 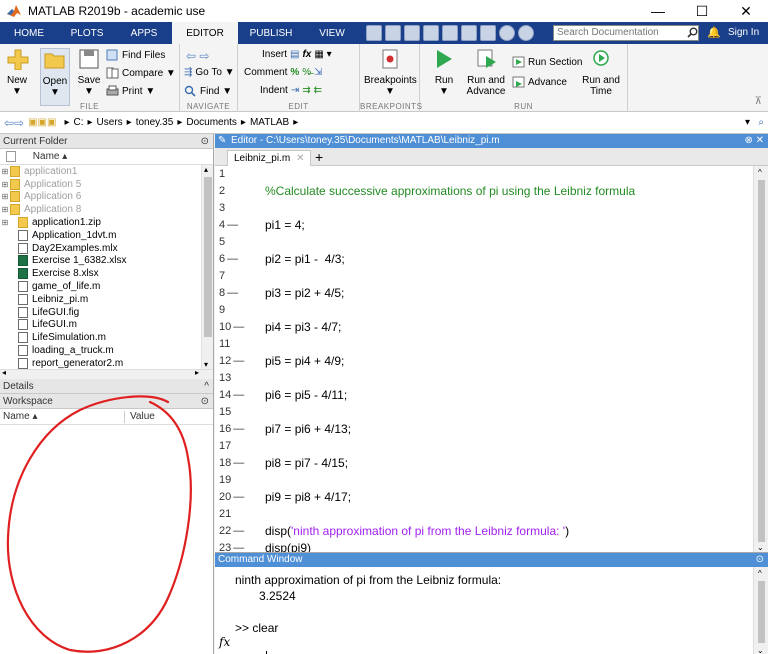 I want to click on comment-button: Comment % %̶ ⇲, so click(x=283, y=72).